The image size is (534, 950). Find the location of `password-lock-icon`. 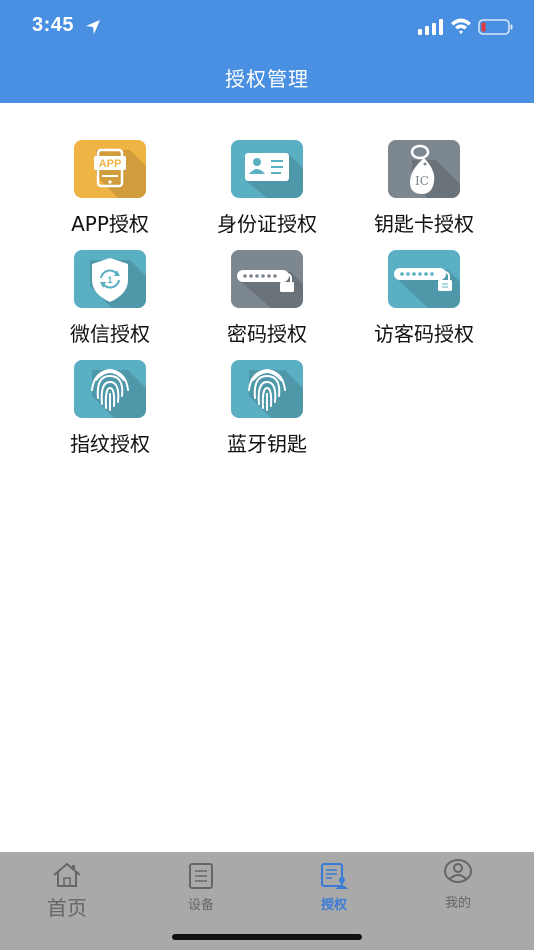

password-lock-icon is located at coordinates (267, 279).